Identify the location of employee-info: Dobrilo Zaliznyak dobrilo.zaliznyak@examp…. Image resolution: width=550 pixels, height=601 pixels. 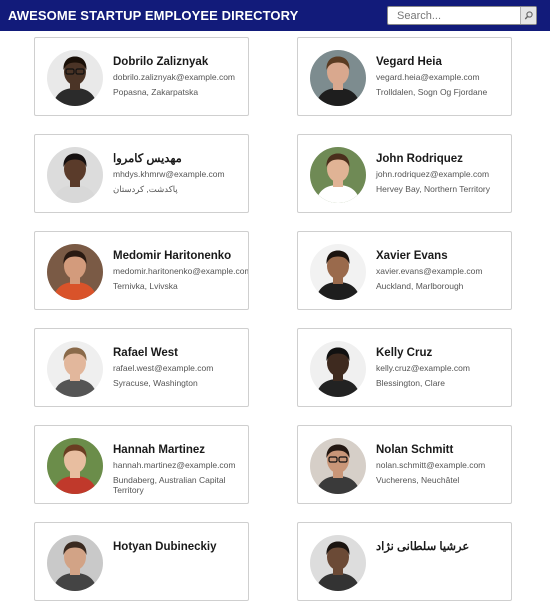
(180, 76).